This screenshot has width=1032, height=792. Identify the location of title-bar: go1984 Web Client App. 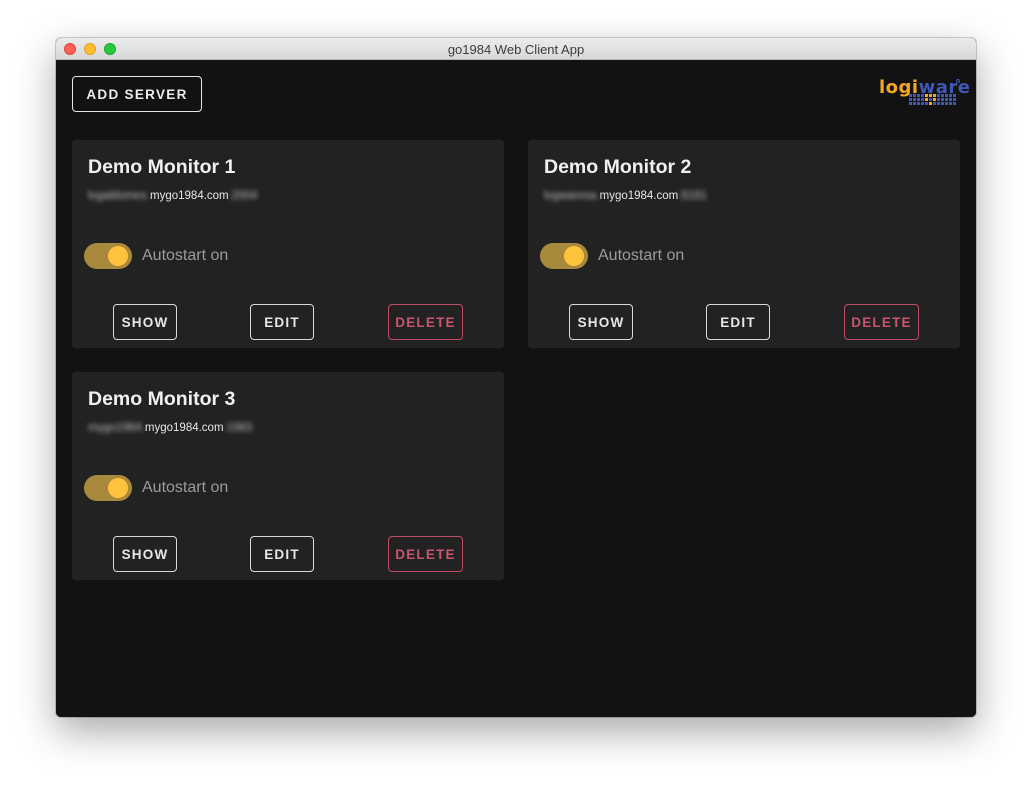
(516, 49).